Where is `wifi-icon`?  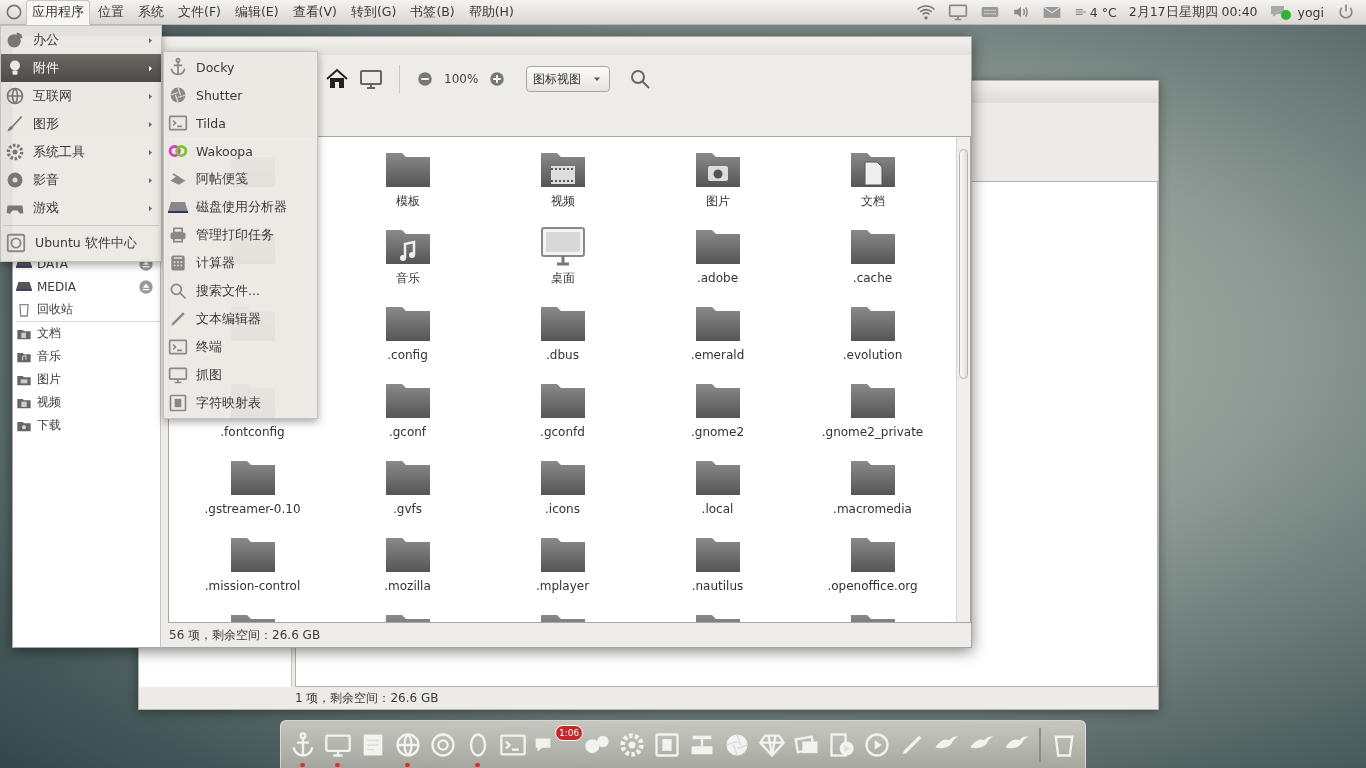
wifi-icon is located at coordinates (925, 12).